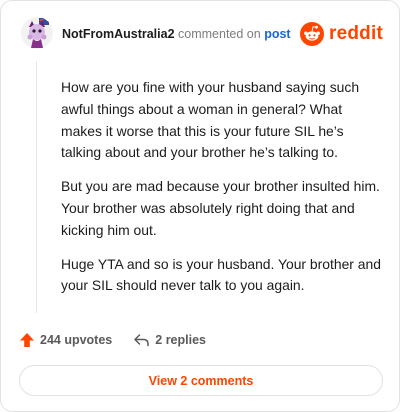  Describe the element at coordinates (201, 380) in the screenshot. I see `view-comments-button: View 2 comments` at that location.